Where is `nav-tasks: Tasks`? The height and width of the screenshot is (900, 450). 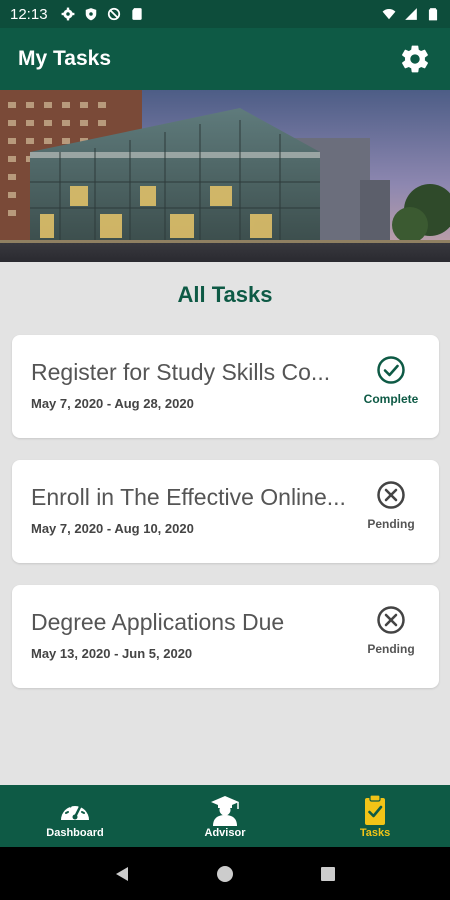 nav-tasks: Tasks is located at coordinates (375, 816).